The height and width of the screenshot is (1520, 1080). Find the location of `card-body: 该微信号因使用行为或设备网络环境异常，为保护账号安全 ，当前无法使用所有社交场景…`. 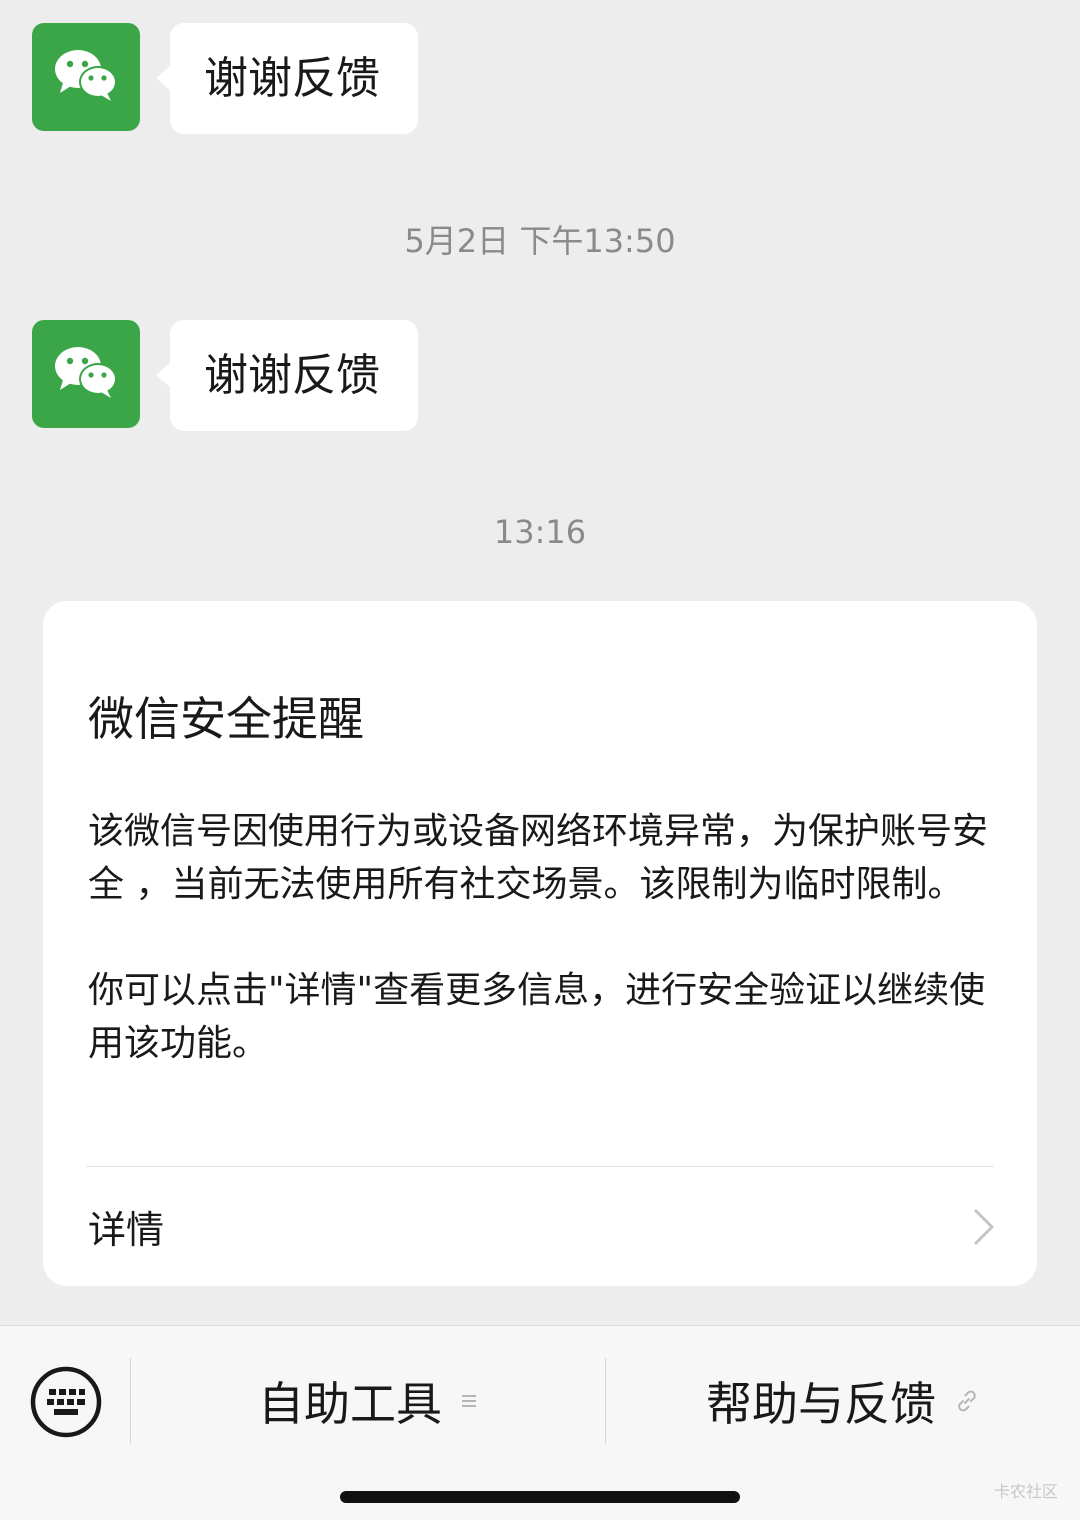

card-body: 该微信号因使用行为或设备网络环境异常，为保护账号安全 ，当前无法使用所有社交场景… is located at coordinates (540, 937).